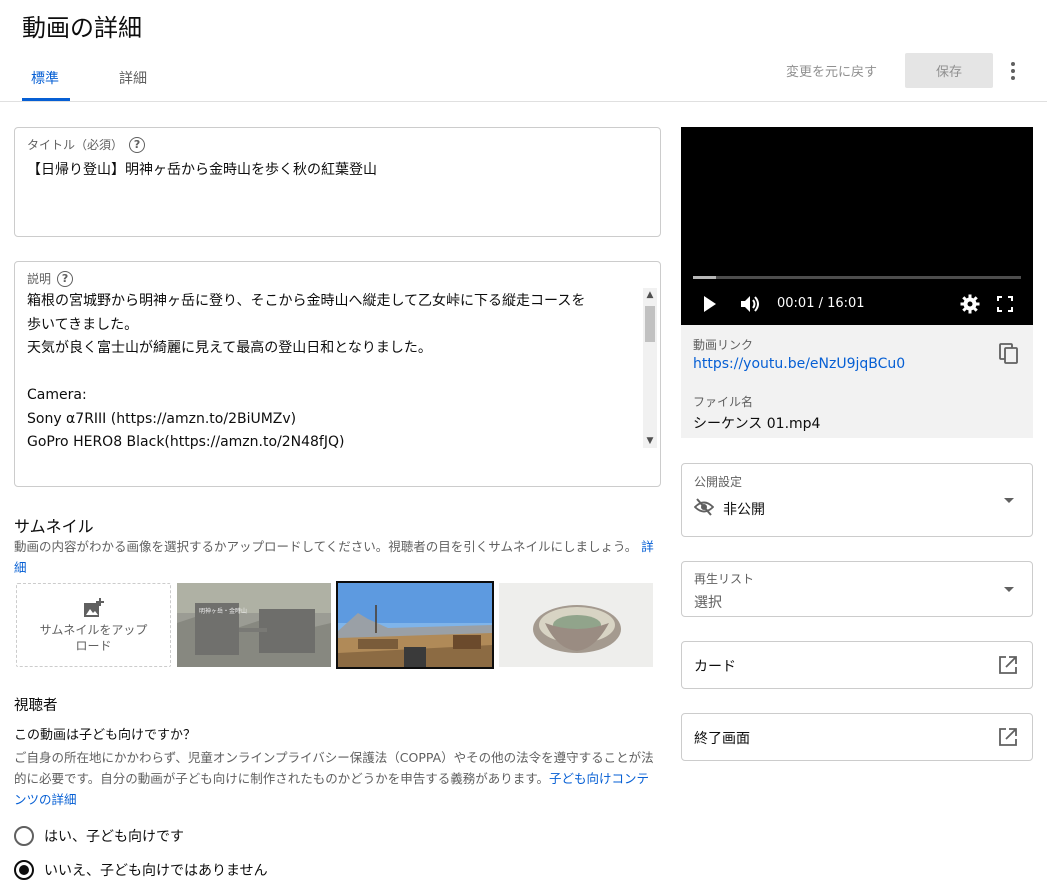  What do you see at coordinates (970, 304) in the screenshot?
I see `gear-icon` at bounding box center [970, 304].